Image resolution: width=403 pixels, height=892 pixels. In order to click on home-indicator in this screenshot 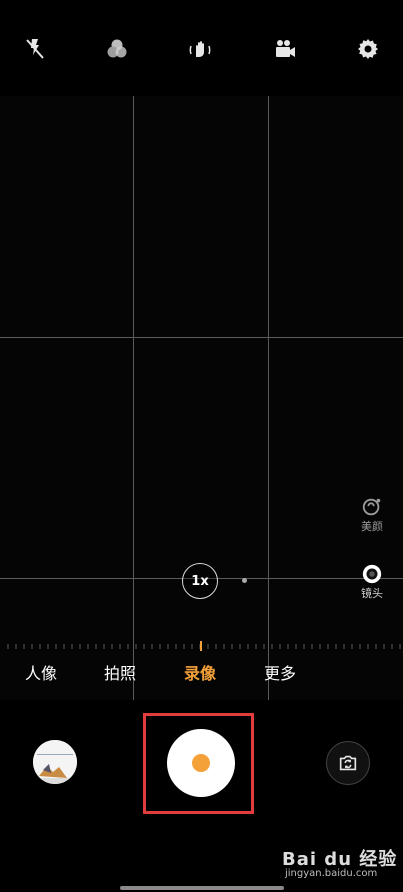, I will do `click(202, 888)`.